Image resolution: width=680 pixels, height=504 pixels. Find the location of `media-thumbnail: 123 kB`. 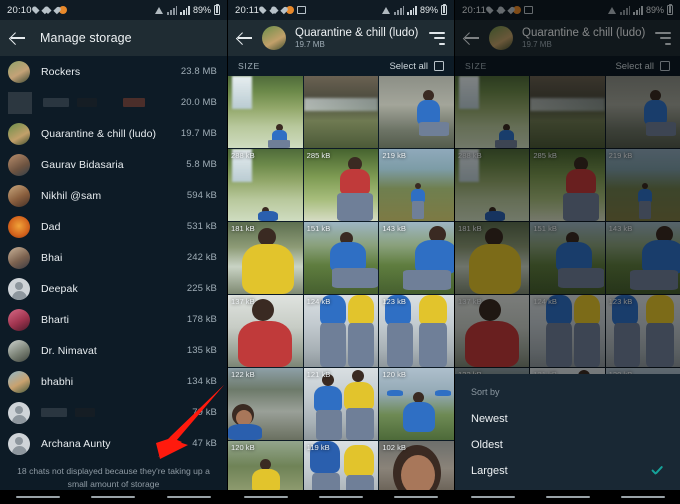

media-thumbnail: 123 kB is located at coordinates (416, 331).